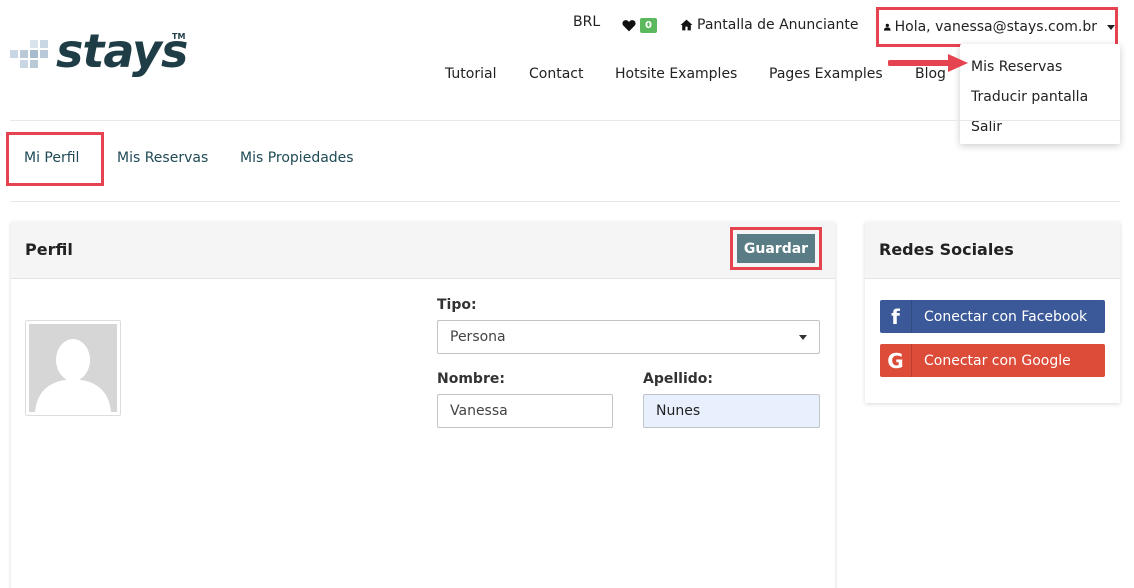  Describe the element at coordinates (628, 337) in the screenshot. I see `tipo-select: Persona` at that location.